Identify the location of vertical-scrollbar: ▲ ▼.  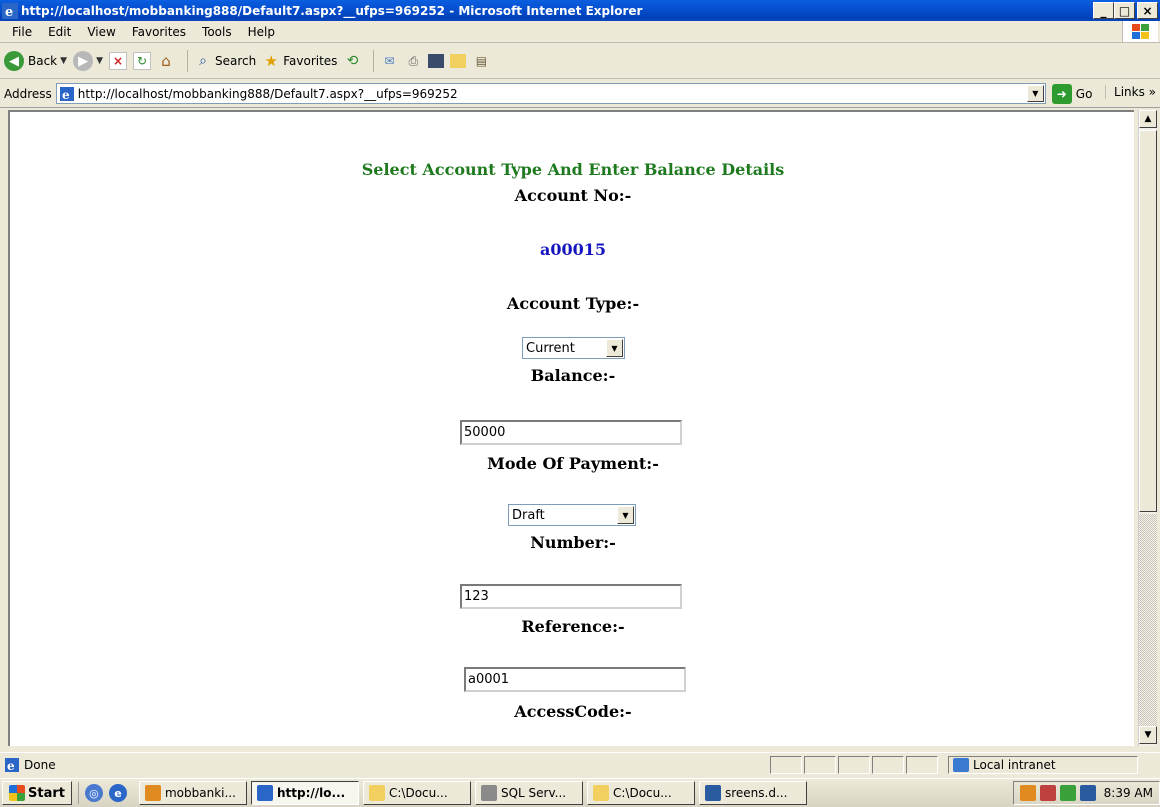
(1147, 428).